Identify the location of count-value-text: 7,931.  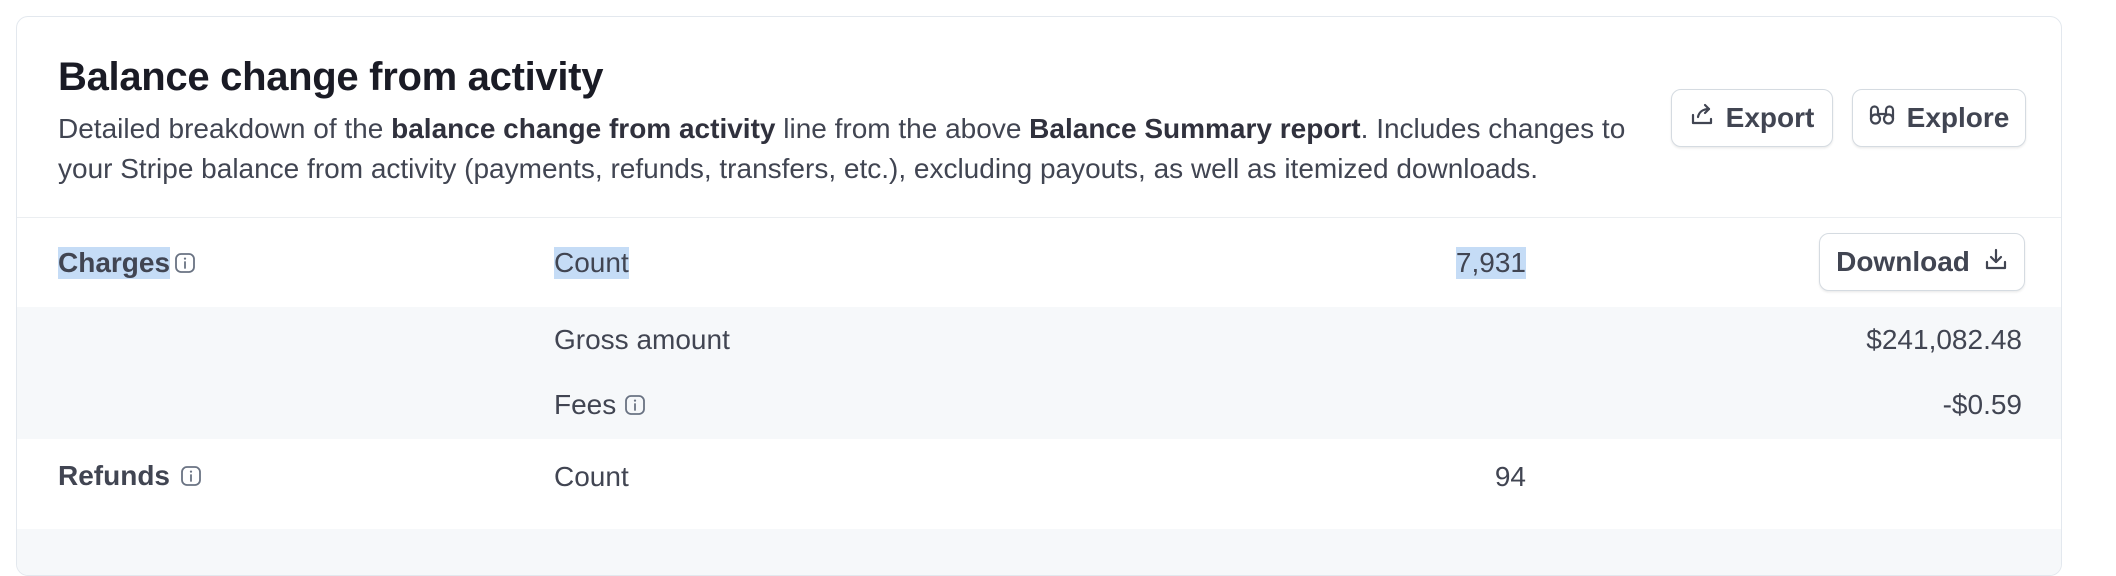
(1490, 263).